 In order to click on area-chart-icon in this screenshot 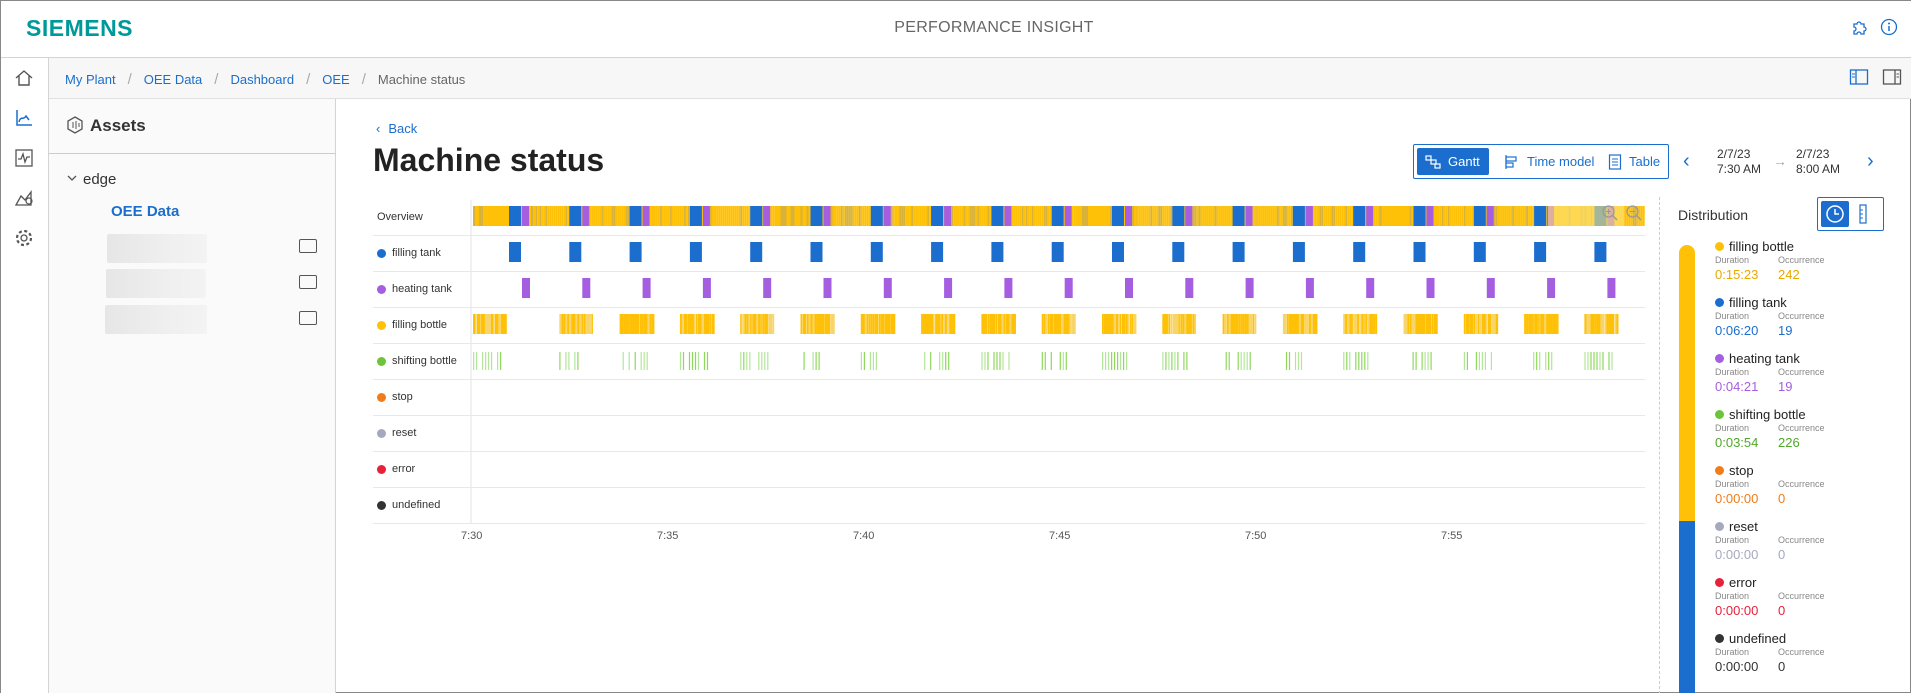, I will do `click(24, 198)`.